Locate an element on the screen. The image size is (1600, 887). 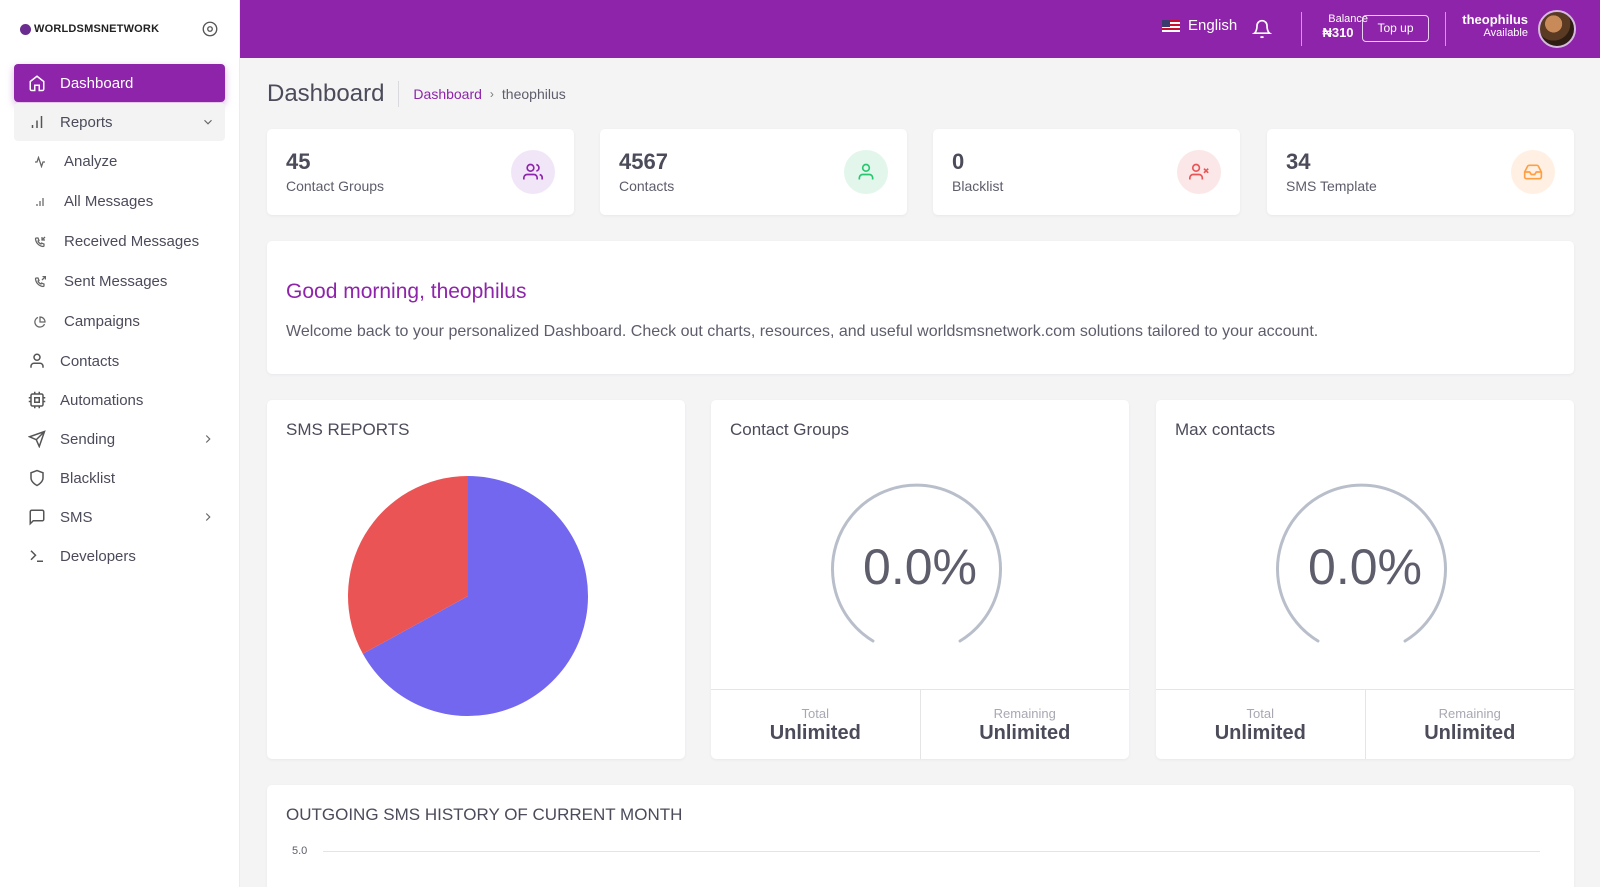
stat-card-sms-template: 34 SMS Template is located at coordinates (1420, 172).